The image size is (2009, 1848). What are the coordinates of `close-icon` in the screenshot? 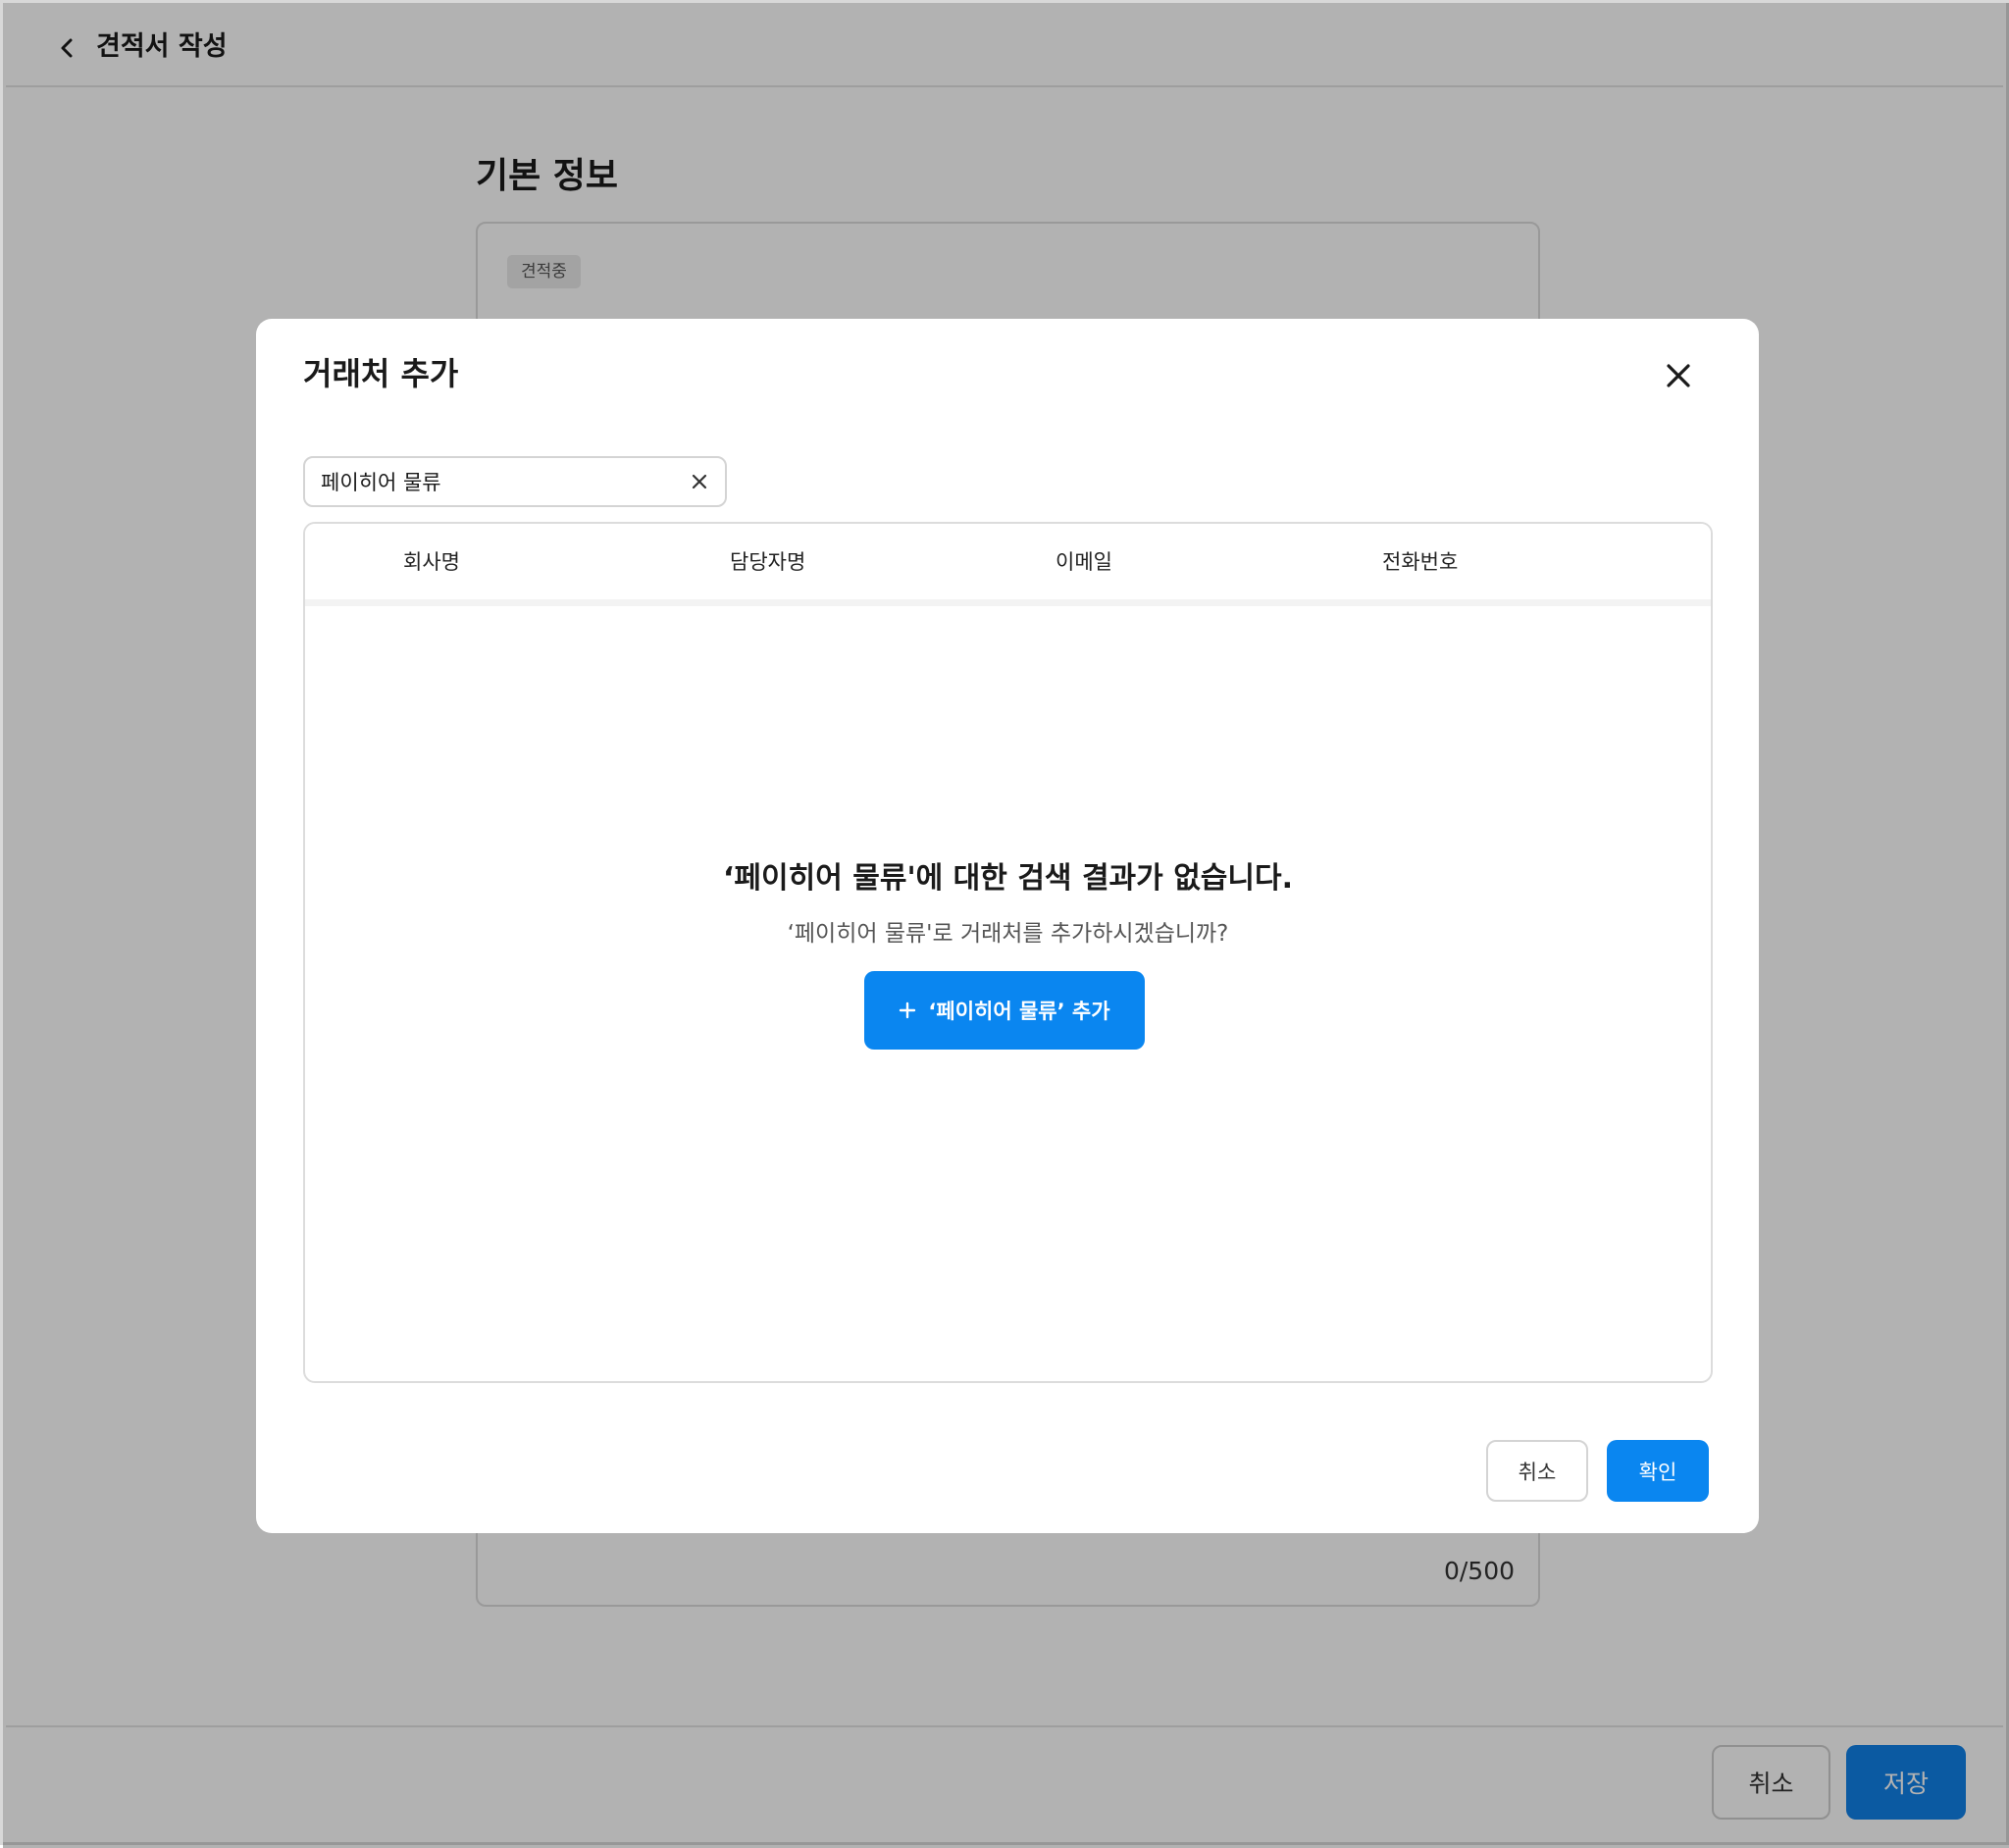 It's located at (1678, 375).